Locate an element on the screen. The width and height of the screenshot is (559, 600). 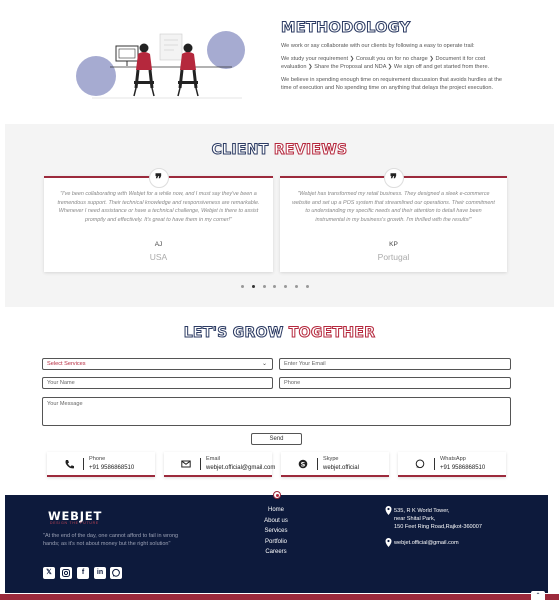
methodology-title: METHODOLOGY is located at coordinates (346, 28).